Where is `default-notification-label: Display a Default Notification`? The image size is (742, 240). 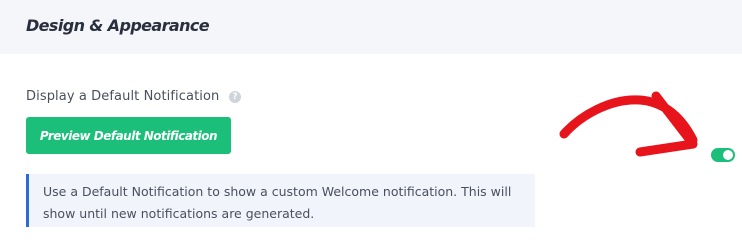 default-notification-label: Display a Default Notification is located at coordinates (123, 96).